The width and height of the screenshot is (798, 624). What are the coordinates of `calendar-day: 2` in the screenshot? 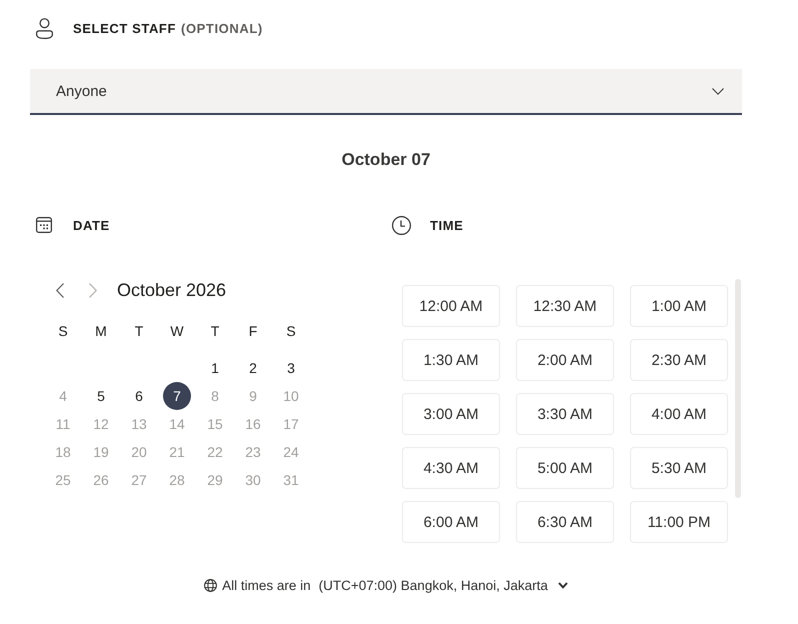 It's located at (253, 368).